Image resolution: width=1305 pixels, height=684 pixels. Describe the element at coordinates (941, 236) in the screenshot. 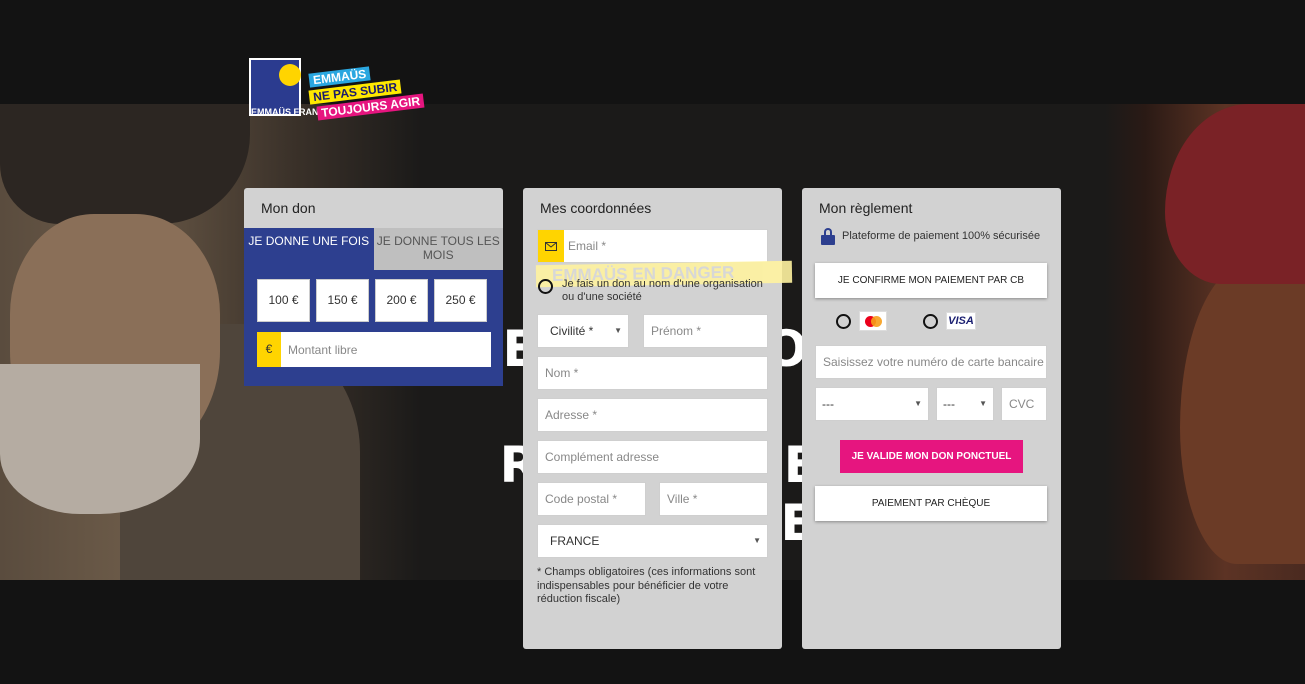

I see `secure-text: Plateforme de paiement 100% sécurisée` at that location.